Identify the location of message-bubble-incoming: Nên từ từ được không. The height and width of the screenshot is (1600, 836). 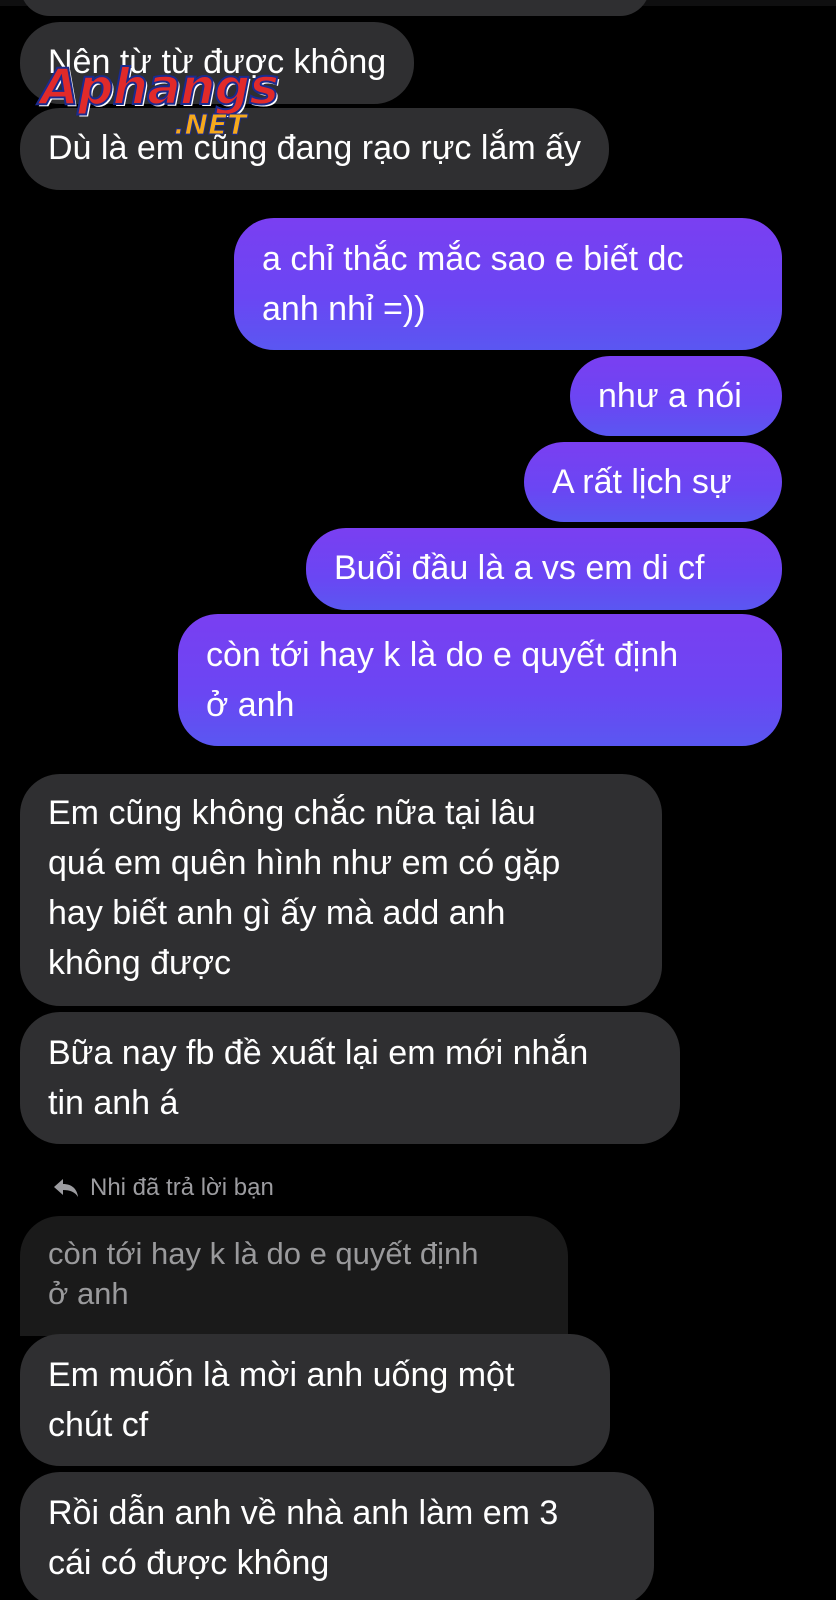
(217, 63).